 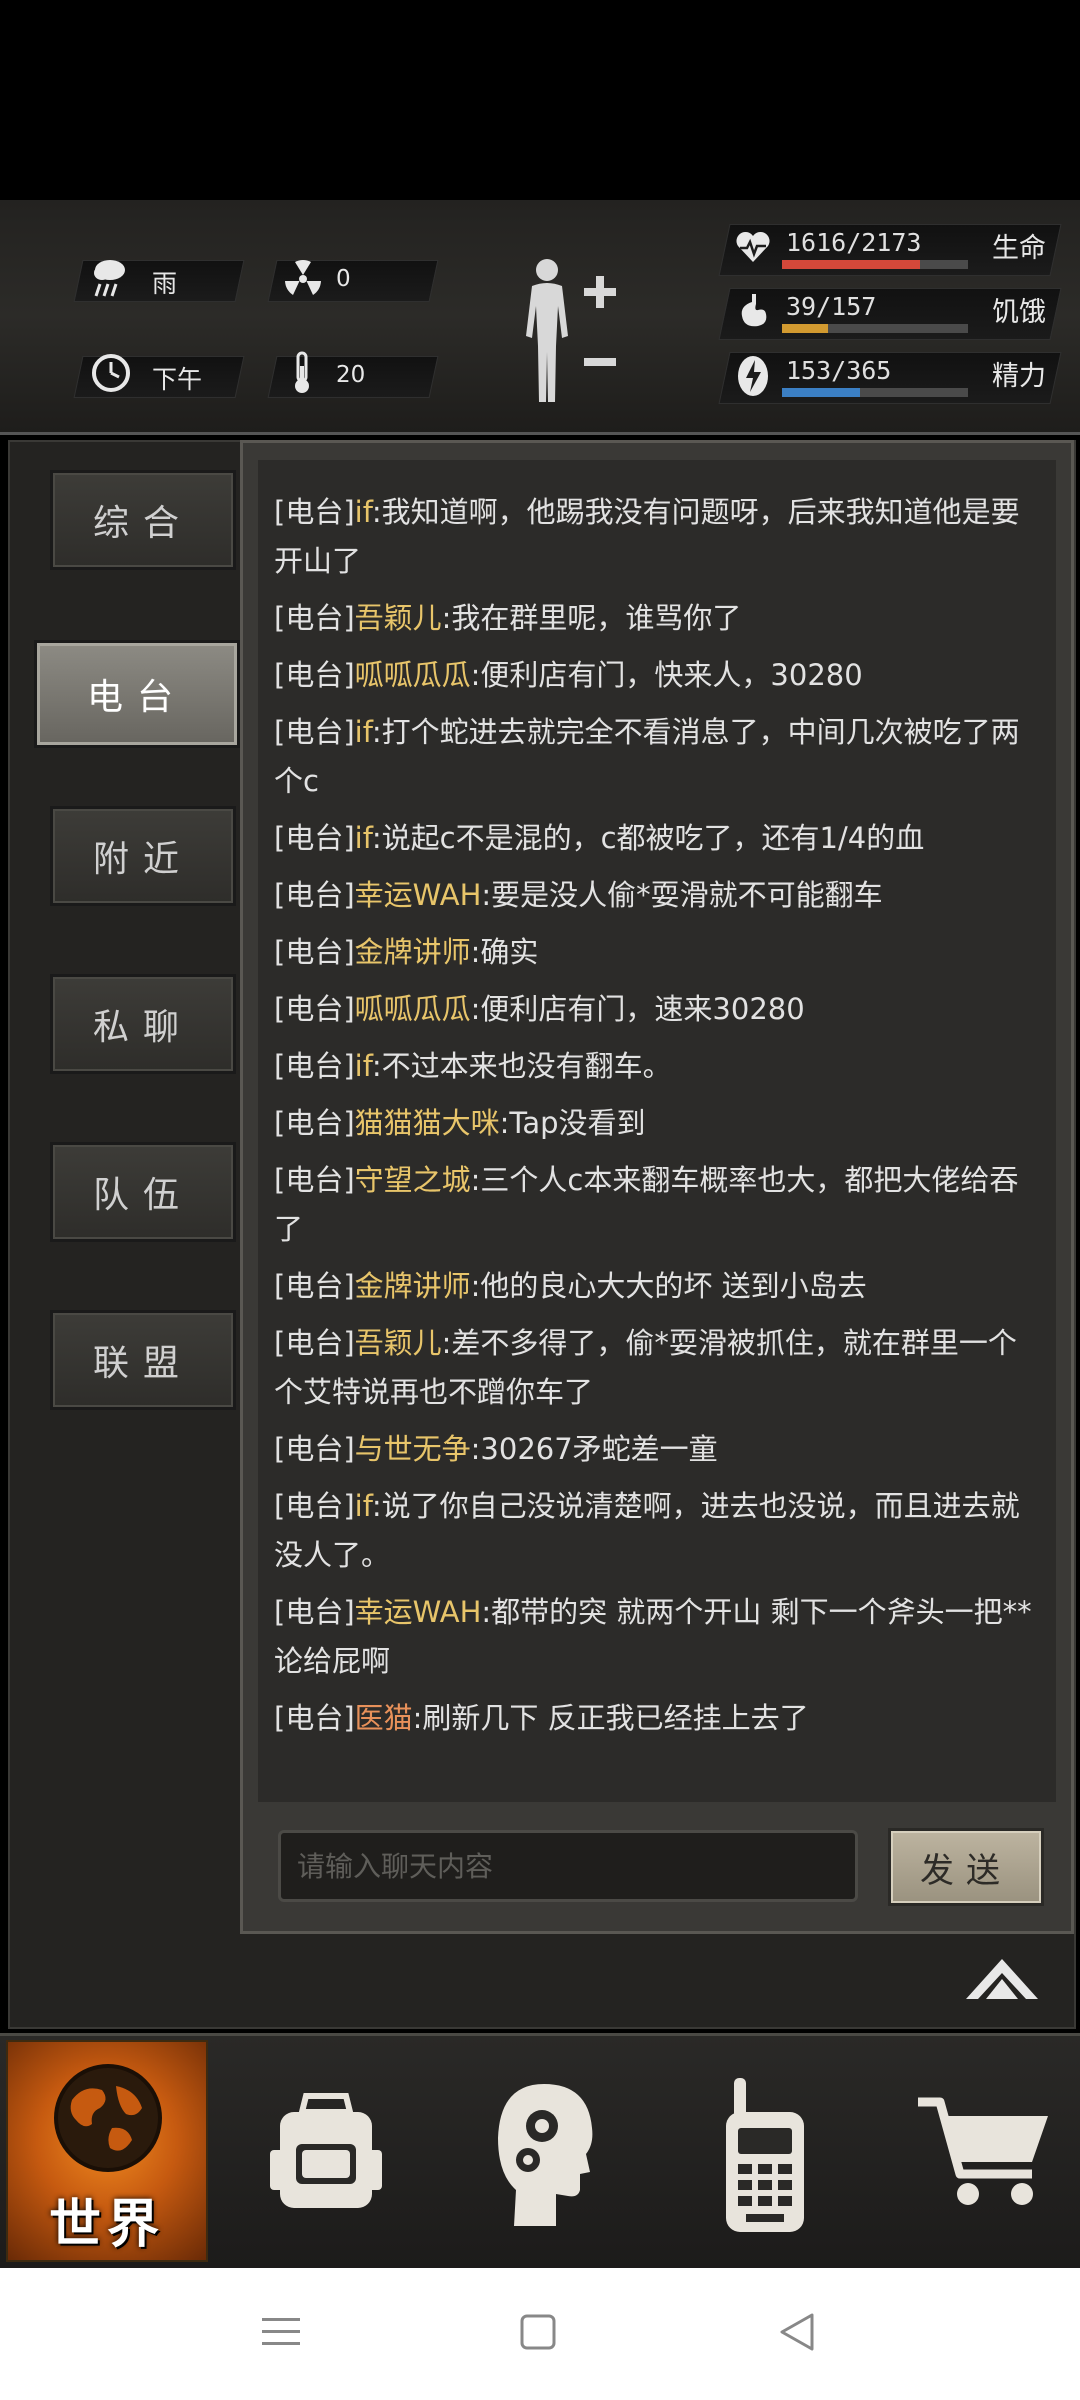 I want to click on menu-icon, so click(x=281, y=2332).